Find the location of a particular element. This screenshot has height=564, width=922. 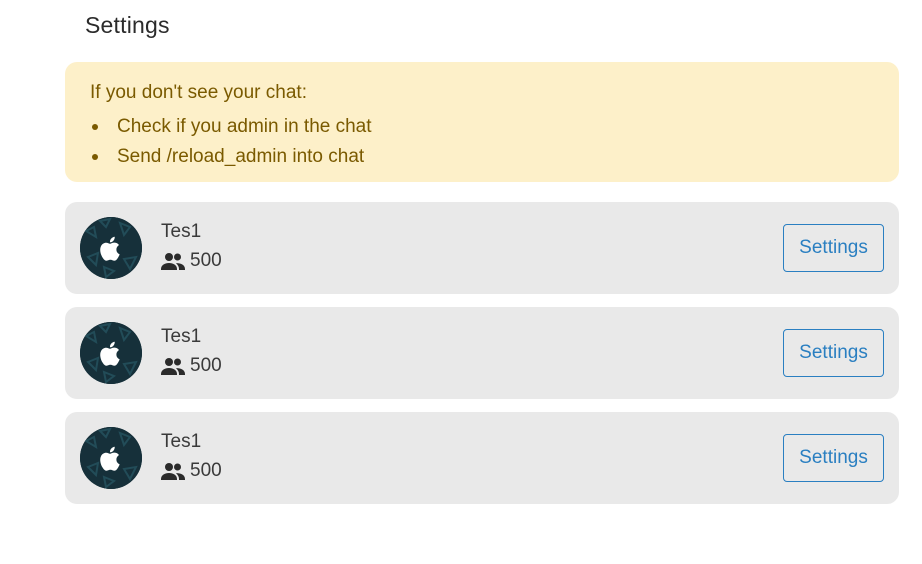

notice-item-text: Check if you admin in the chat is located at coordinates (244, 126).